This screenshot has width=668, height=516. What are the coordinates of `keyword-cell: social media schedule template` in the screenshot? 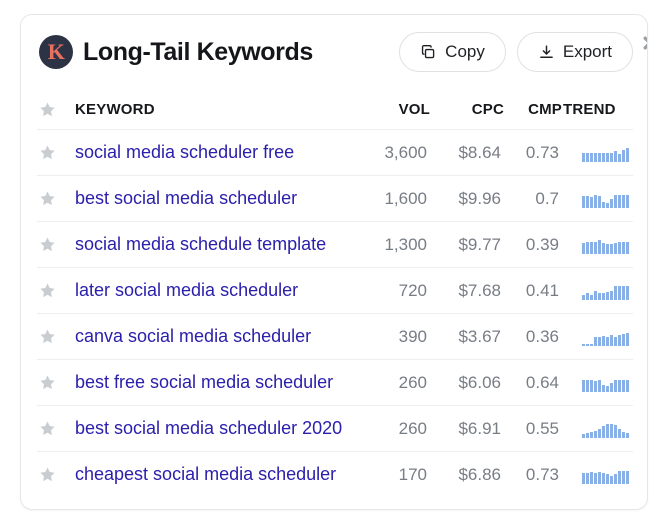 It's located at (210, 244).